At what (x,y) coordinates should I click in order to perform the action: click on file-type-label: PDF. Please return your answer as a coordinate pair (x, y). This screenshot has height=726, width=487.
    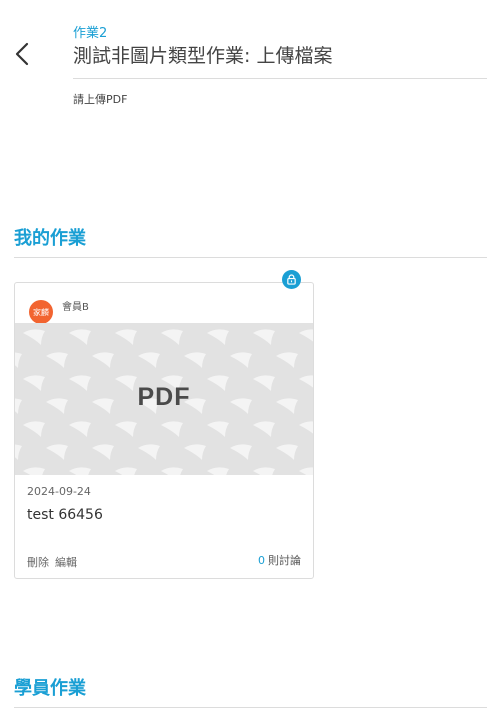
    Looking at the image, I should click on (164, 397).